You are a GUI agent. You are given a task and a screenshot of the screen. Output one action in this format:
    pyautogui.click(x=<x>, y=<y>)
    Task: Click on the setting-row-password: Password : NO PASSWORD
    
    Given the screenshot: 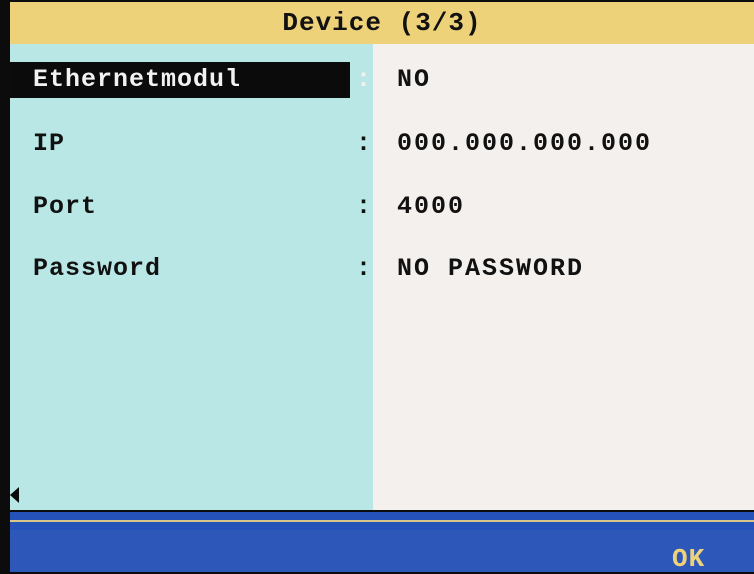 What is the action you would take?
    pyautogui.click(x=377, y=269)
    